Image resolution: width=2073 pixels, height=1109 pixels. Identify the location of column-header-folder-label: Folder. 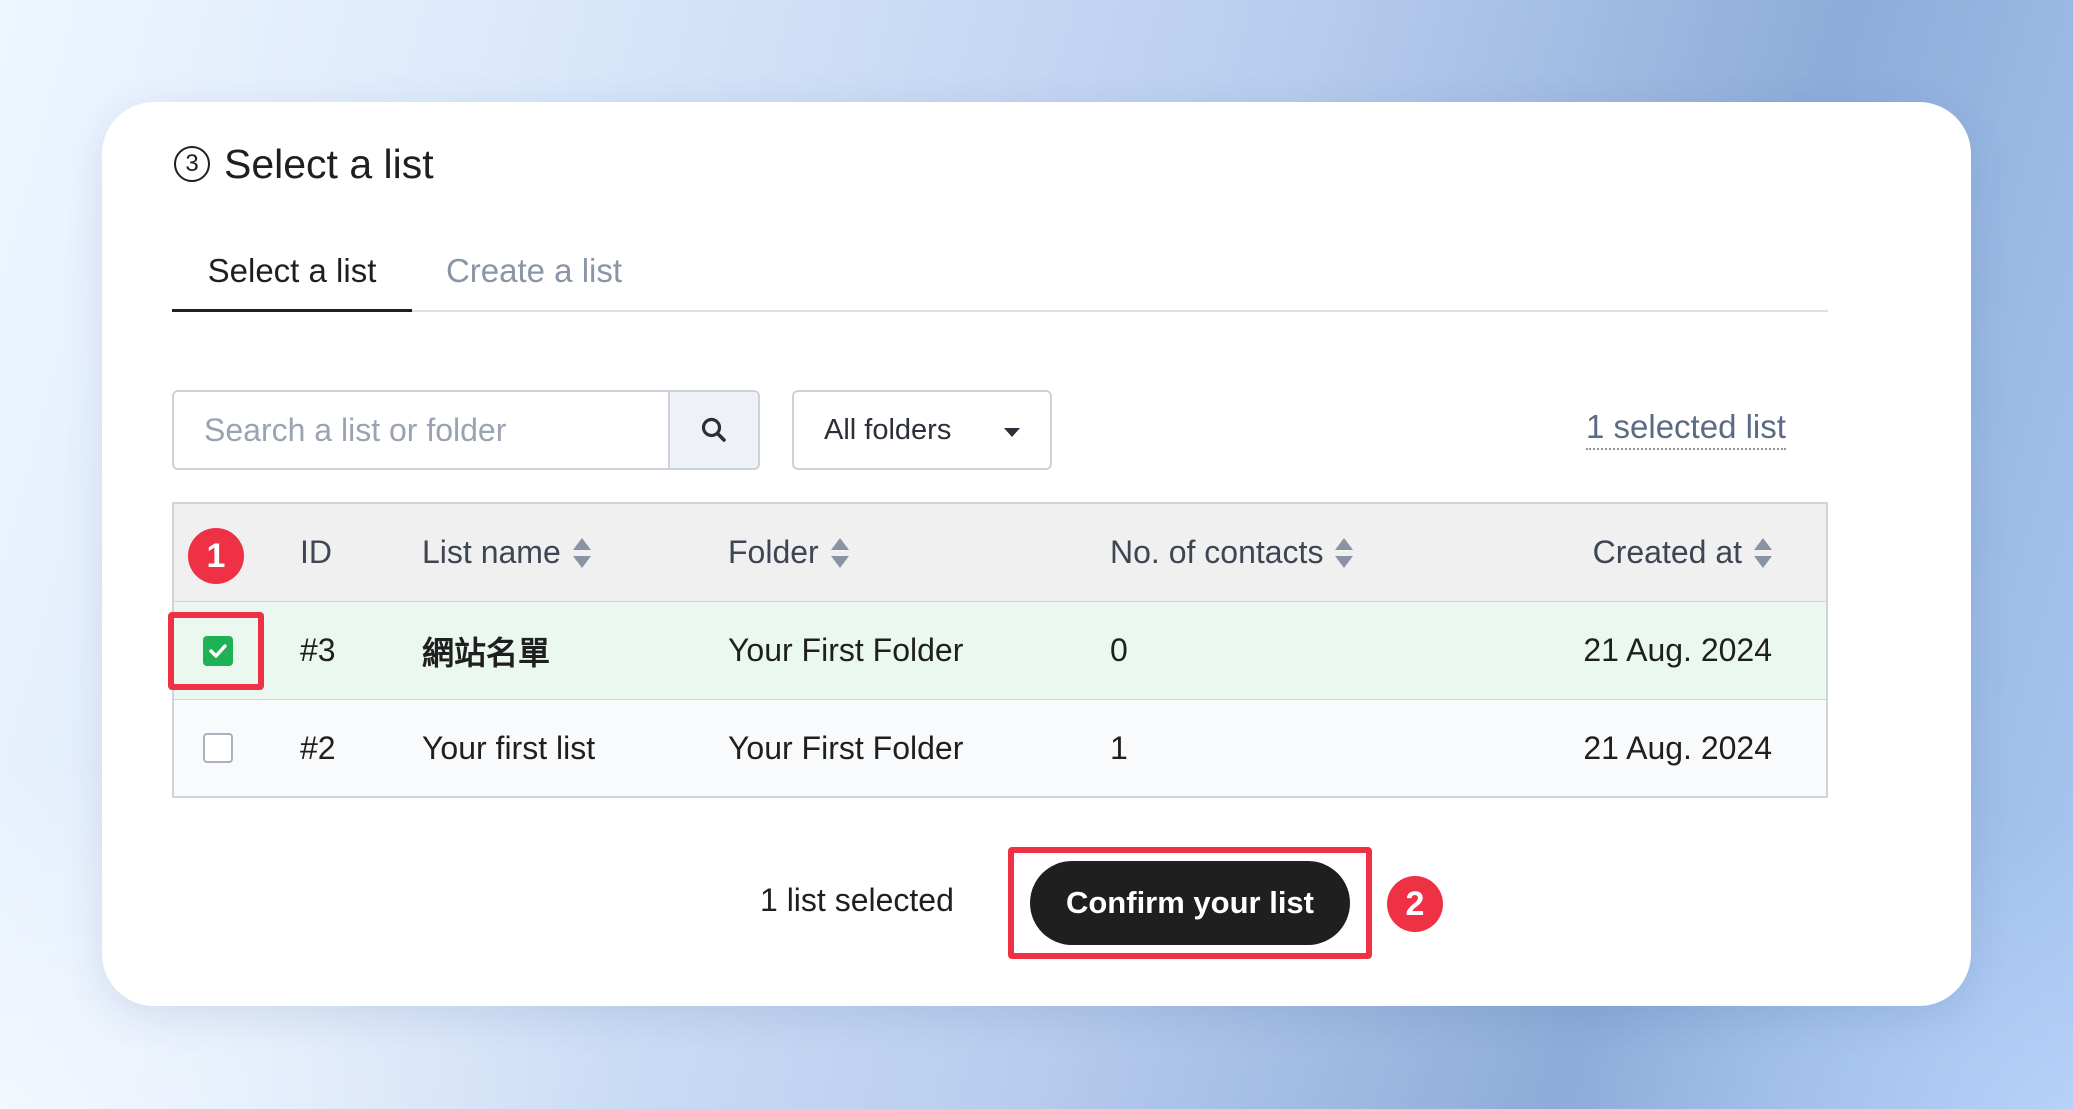
(773, 552).